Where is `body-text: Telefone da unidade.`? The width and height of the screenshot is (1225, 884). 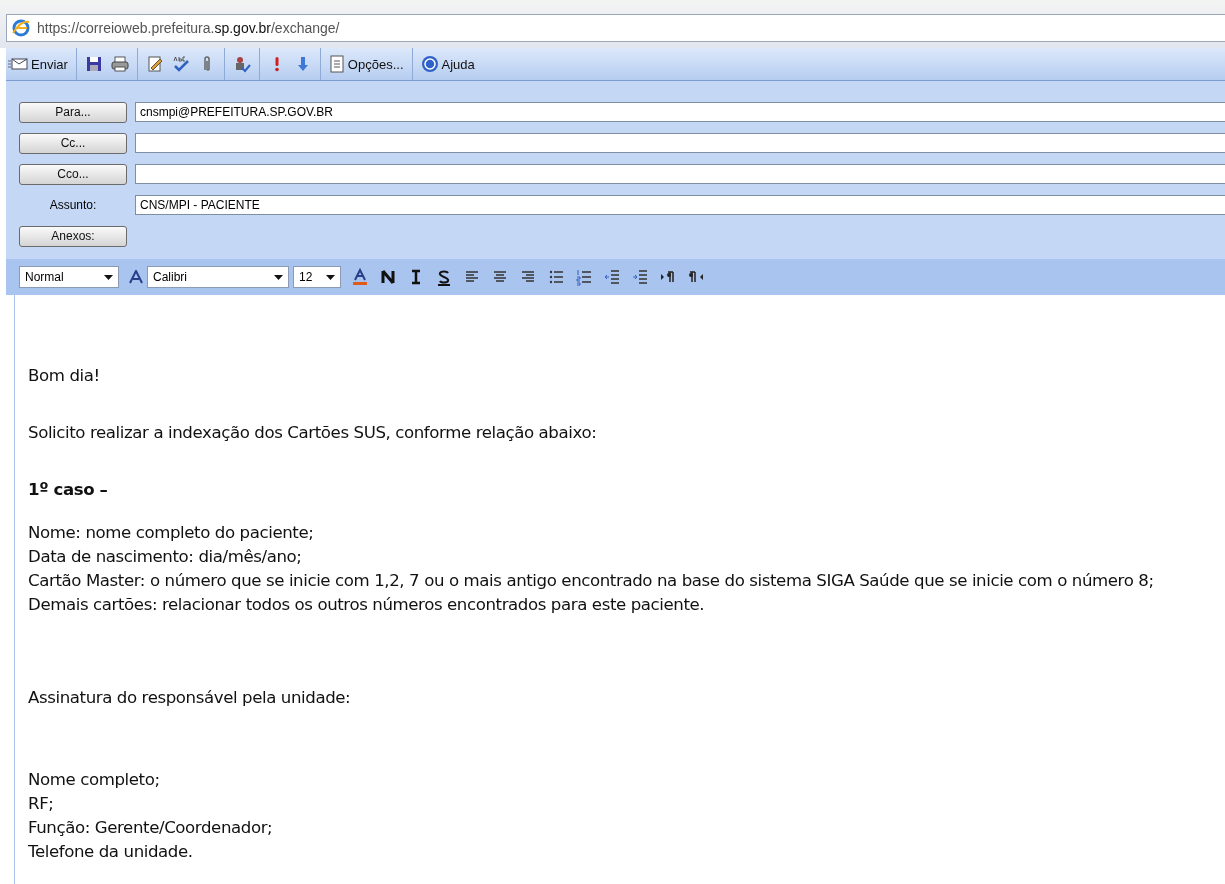
body-text: Telefone da unidade. is located at coordinates (111, 852).